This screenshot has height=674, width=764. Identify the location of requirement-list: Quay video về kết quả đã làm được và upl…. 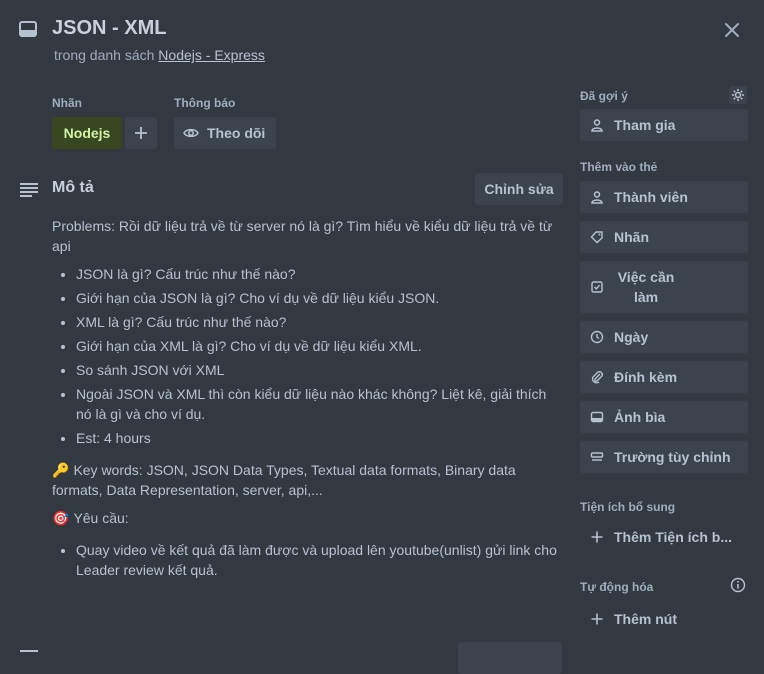
(308, 560).